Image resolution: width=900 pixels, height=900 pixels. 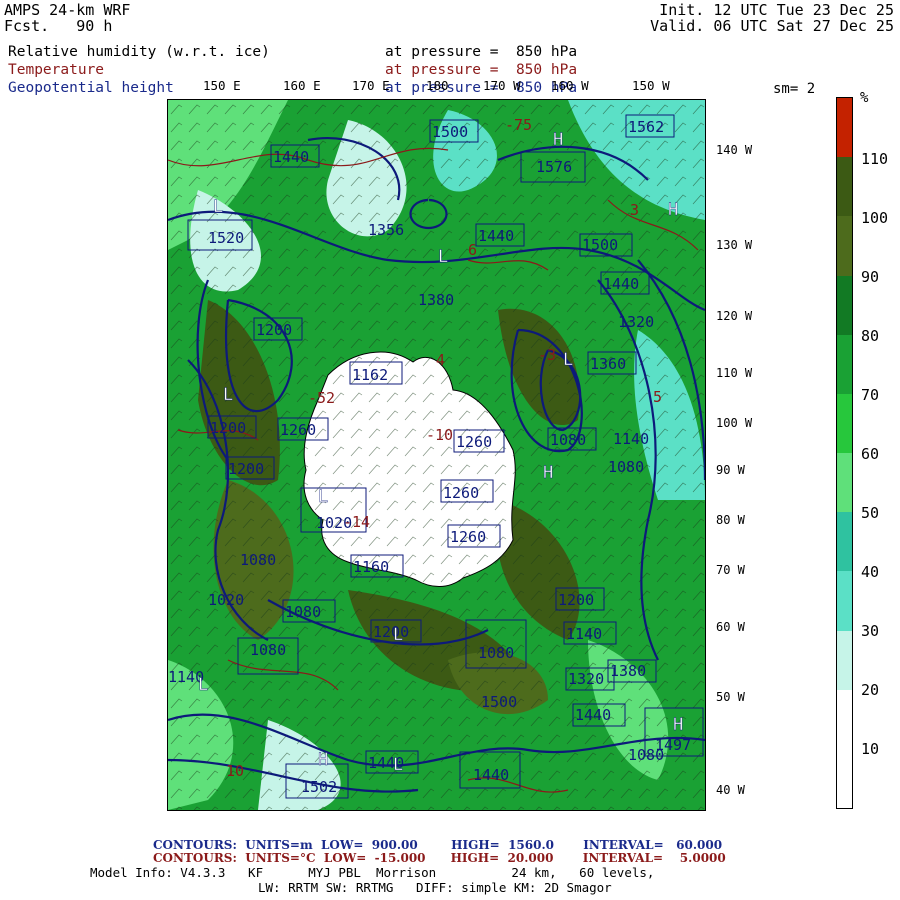 I want to click on right-tick: 120 W, so click(x=734, y=316).